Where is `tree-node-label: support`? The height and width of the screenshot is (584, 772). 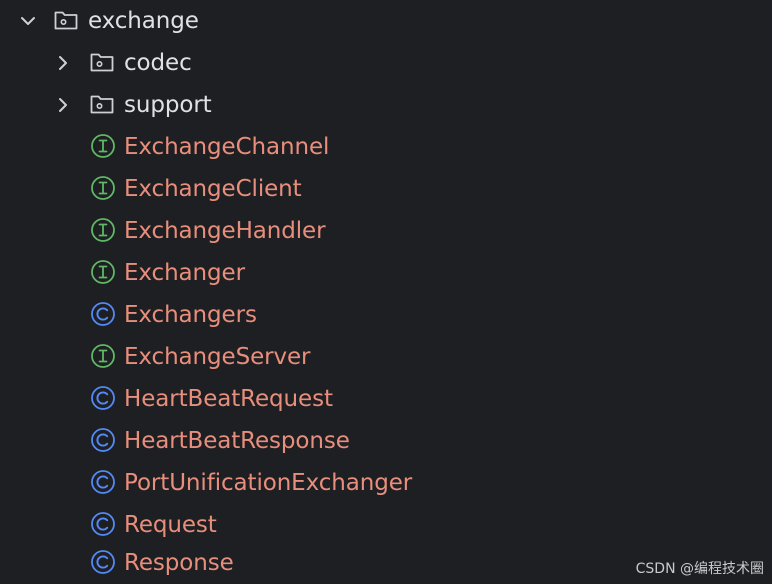
tree-node-label: support is located at coordinates (168, 105).